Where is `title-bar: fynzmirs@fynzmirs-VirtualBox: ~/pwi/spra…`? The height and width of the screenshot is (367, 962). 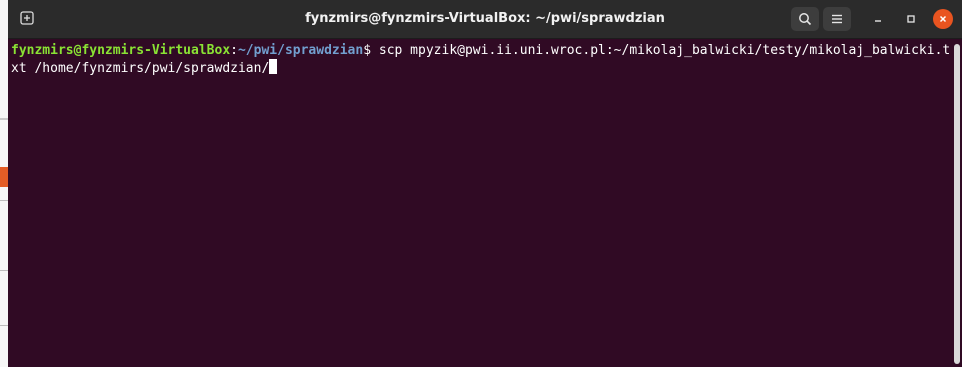 title-bar: fynzmirs@fynzmirs-VirtualBox: ~/pwi/spra… is located at coordinates (485, 19).